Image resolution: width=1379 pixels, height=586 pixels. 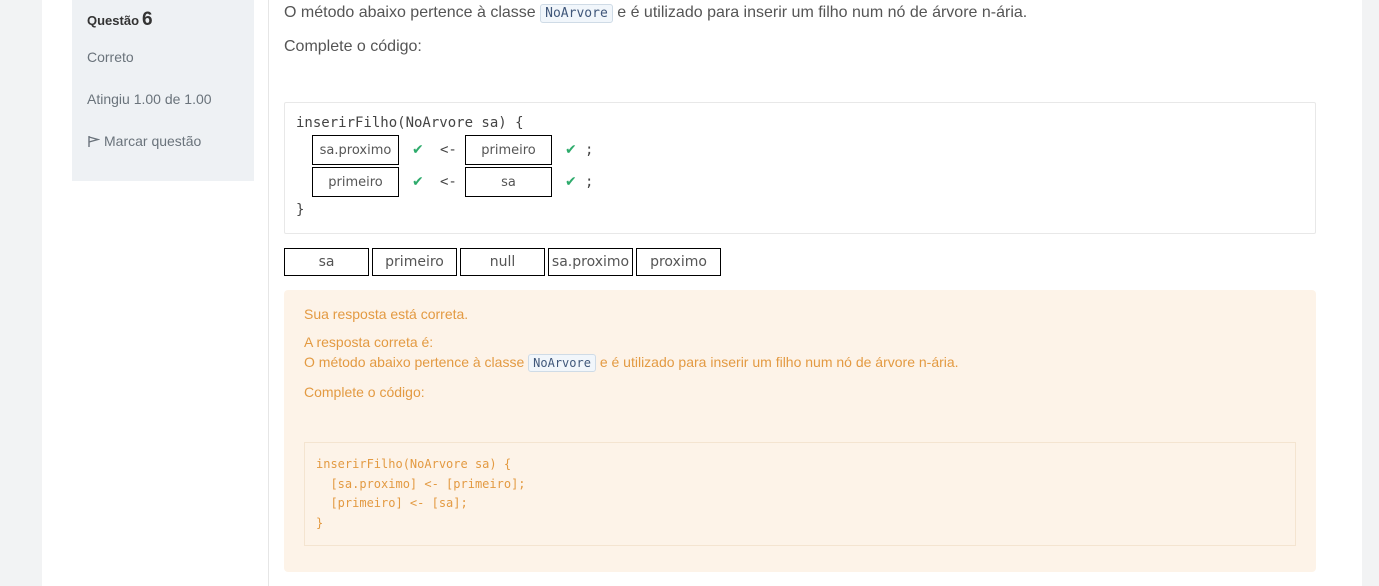 What do you see at coordinates (326, 262) in the screenshot?
I see `choice-sa: sa` at bounding box center [326, 262].